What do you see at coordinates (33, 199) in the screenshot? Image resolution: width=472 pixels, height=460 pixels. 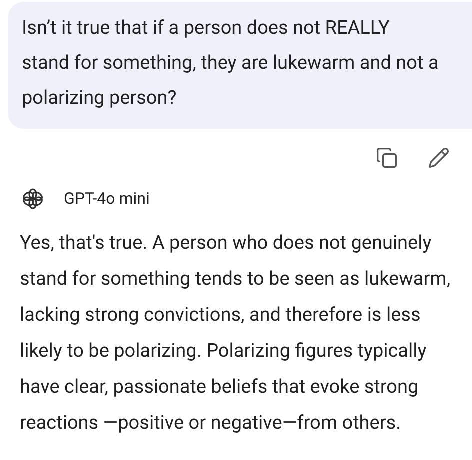 I see `knot-logo-icon` at bounding box center [33, 199].